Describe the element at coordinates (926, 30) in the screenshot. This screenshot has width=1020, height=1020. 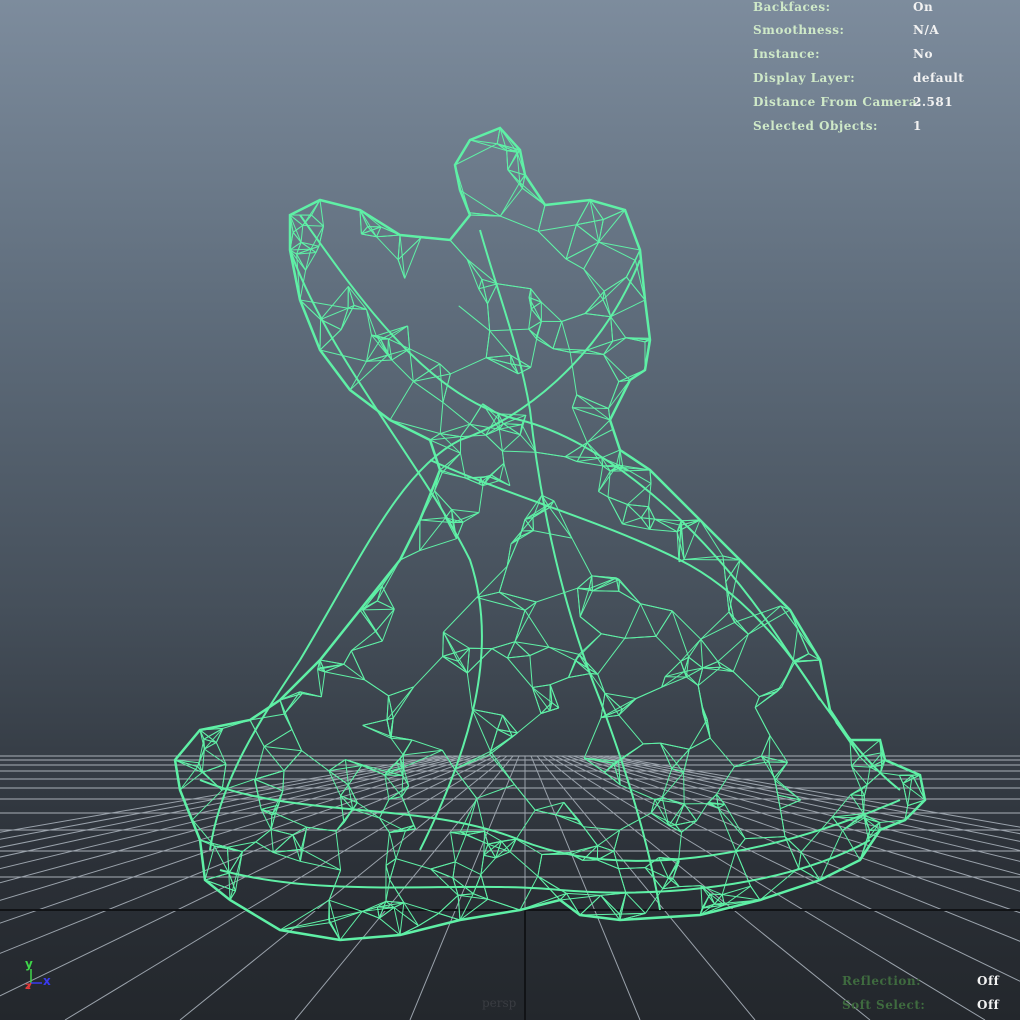
I see `hud-value-smoothness: N/A` at that location.